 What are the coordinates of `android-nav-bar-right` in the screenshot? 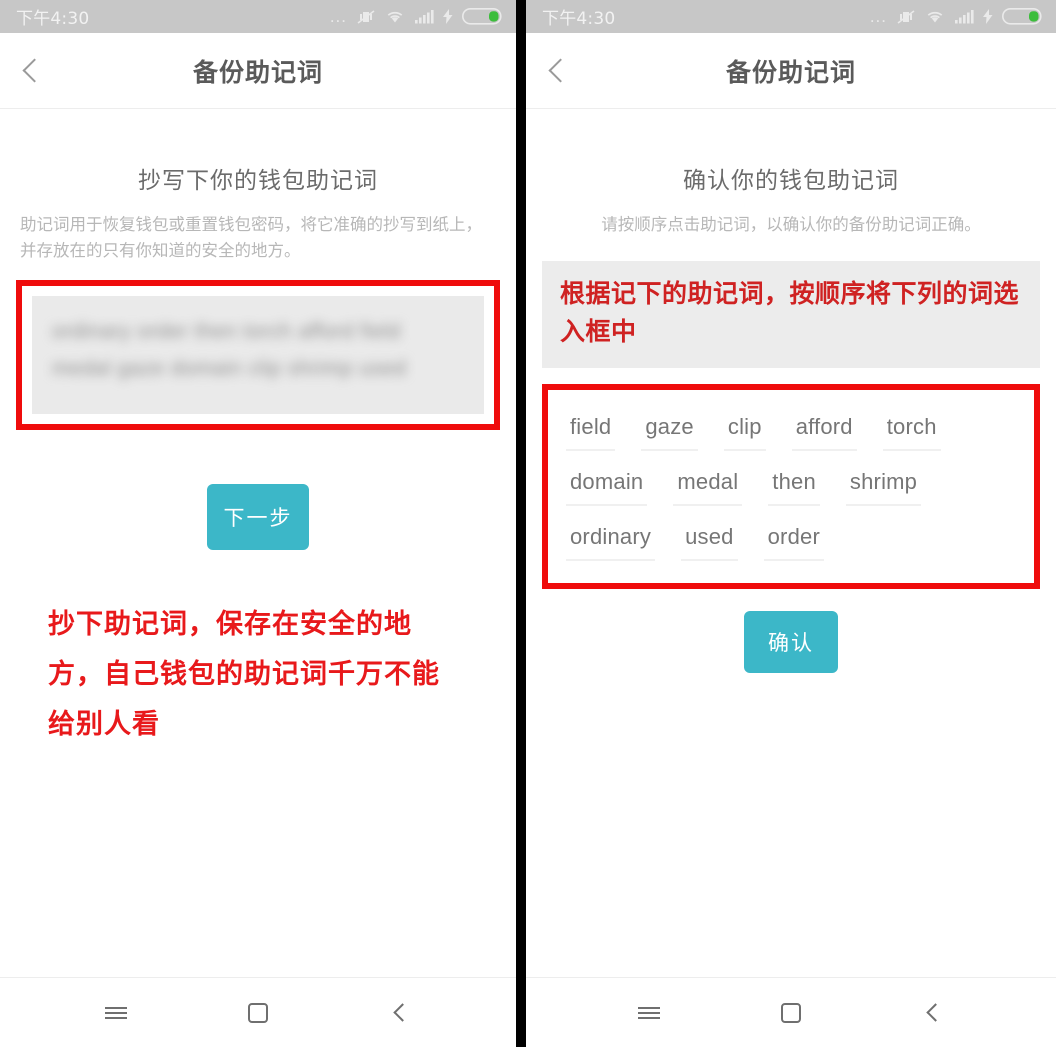 It's located at (791, 1012).